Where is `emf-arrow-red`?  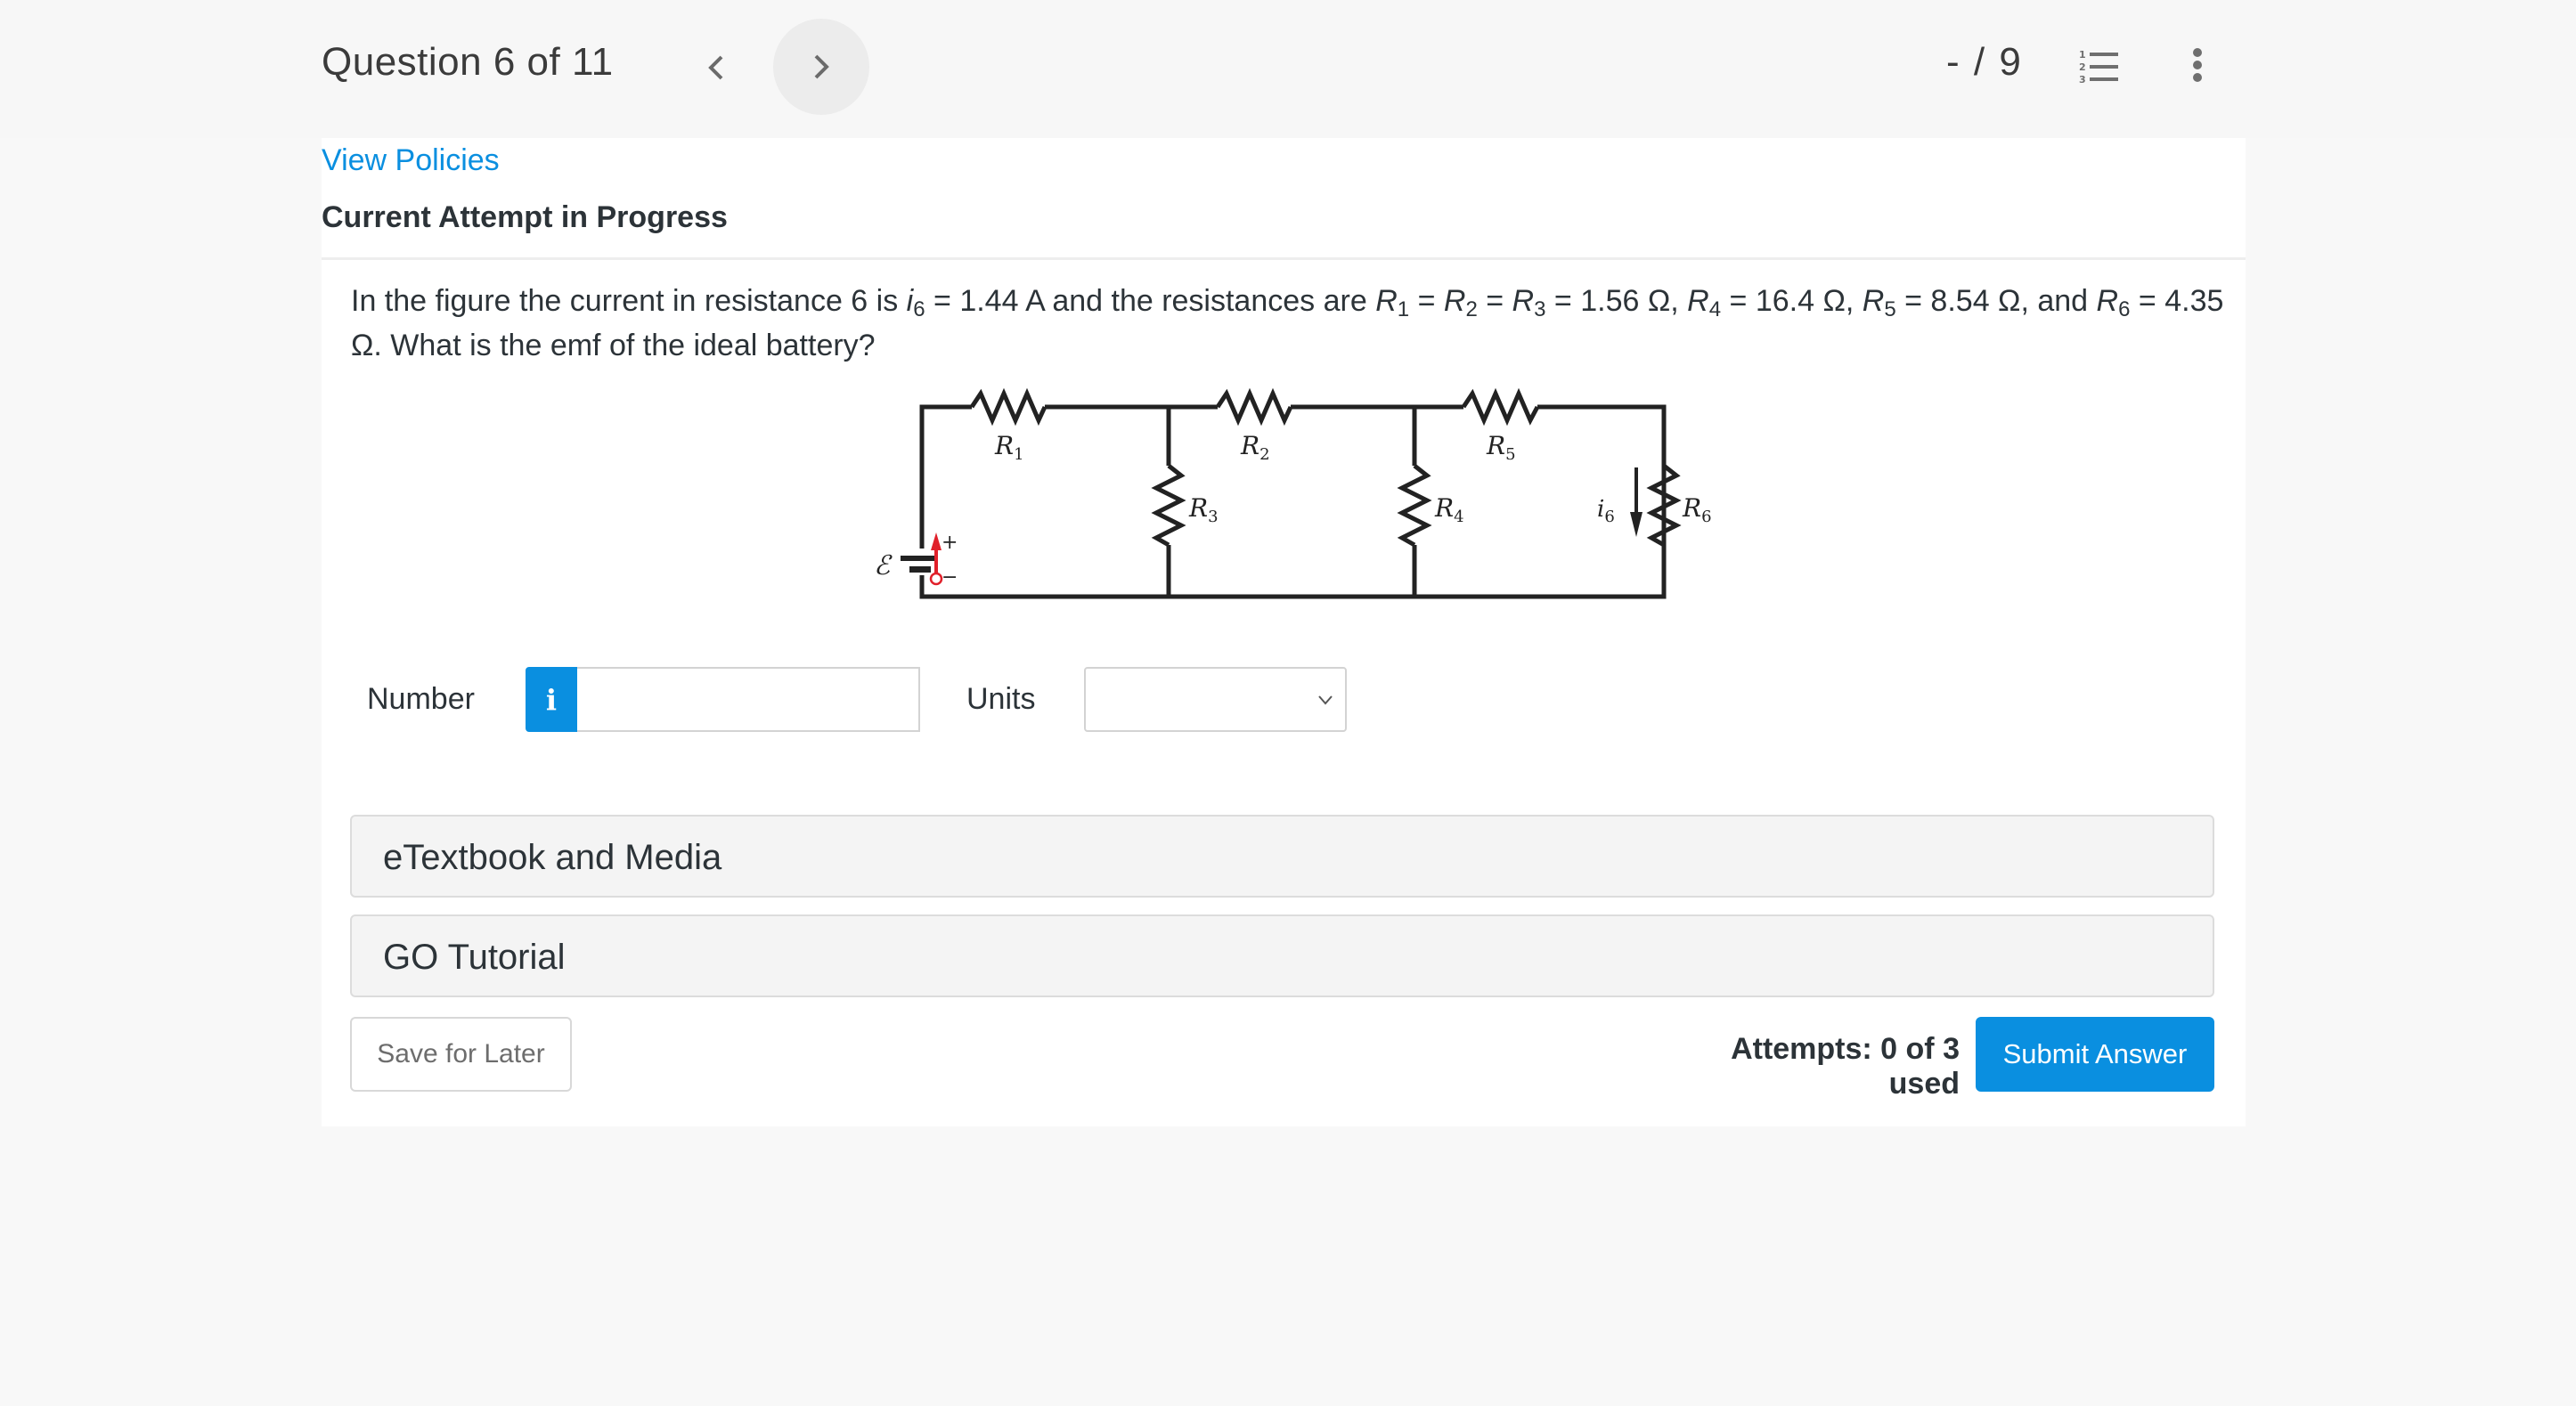
emf-arrow-red is located at coordinates (936, 541).